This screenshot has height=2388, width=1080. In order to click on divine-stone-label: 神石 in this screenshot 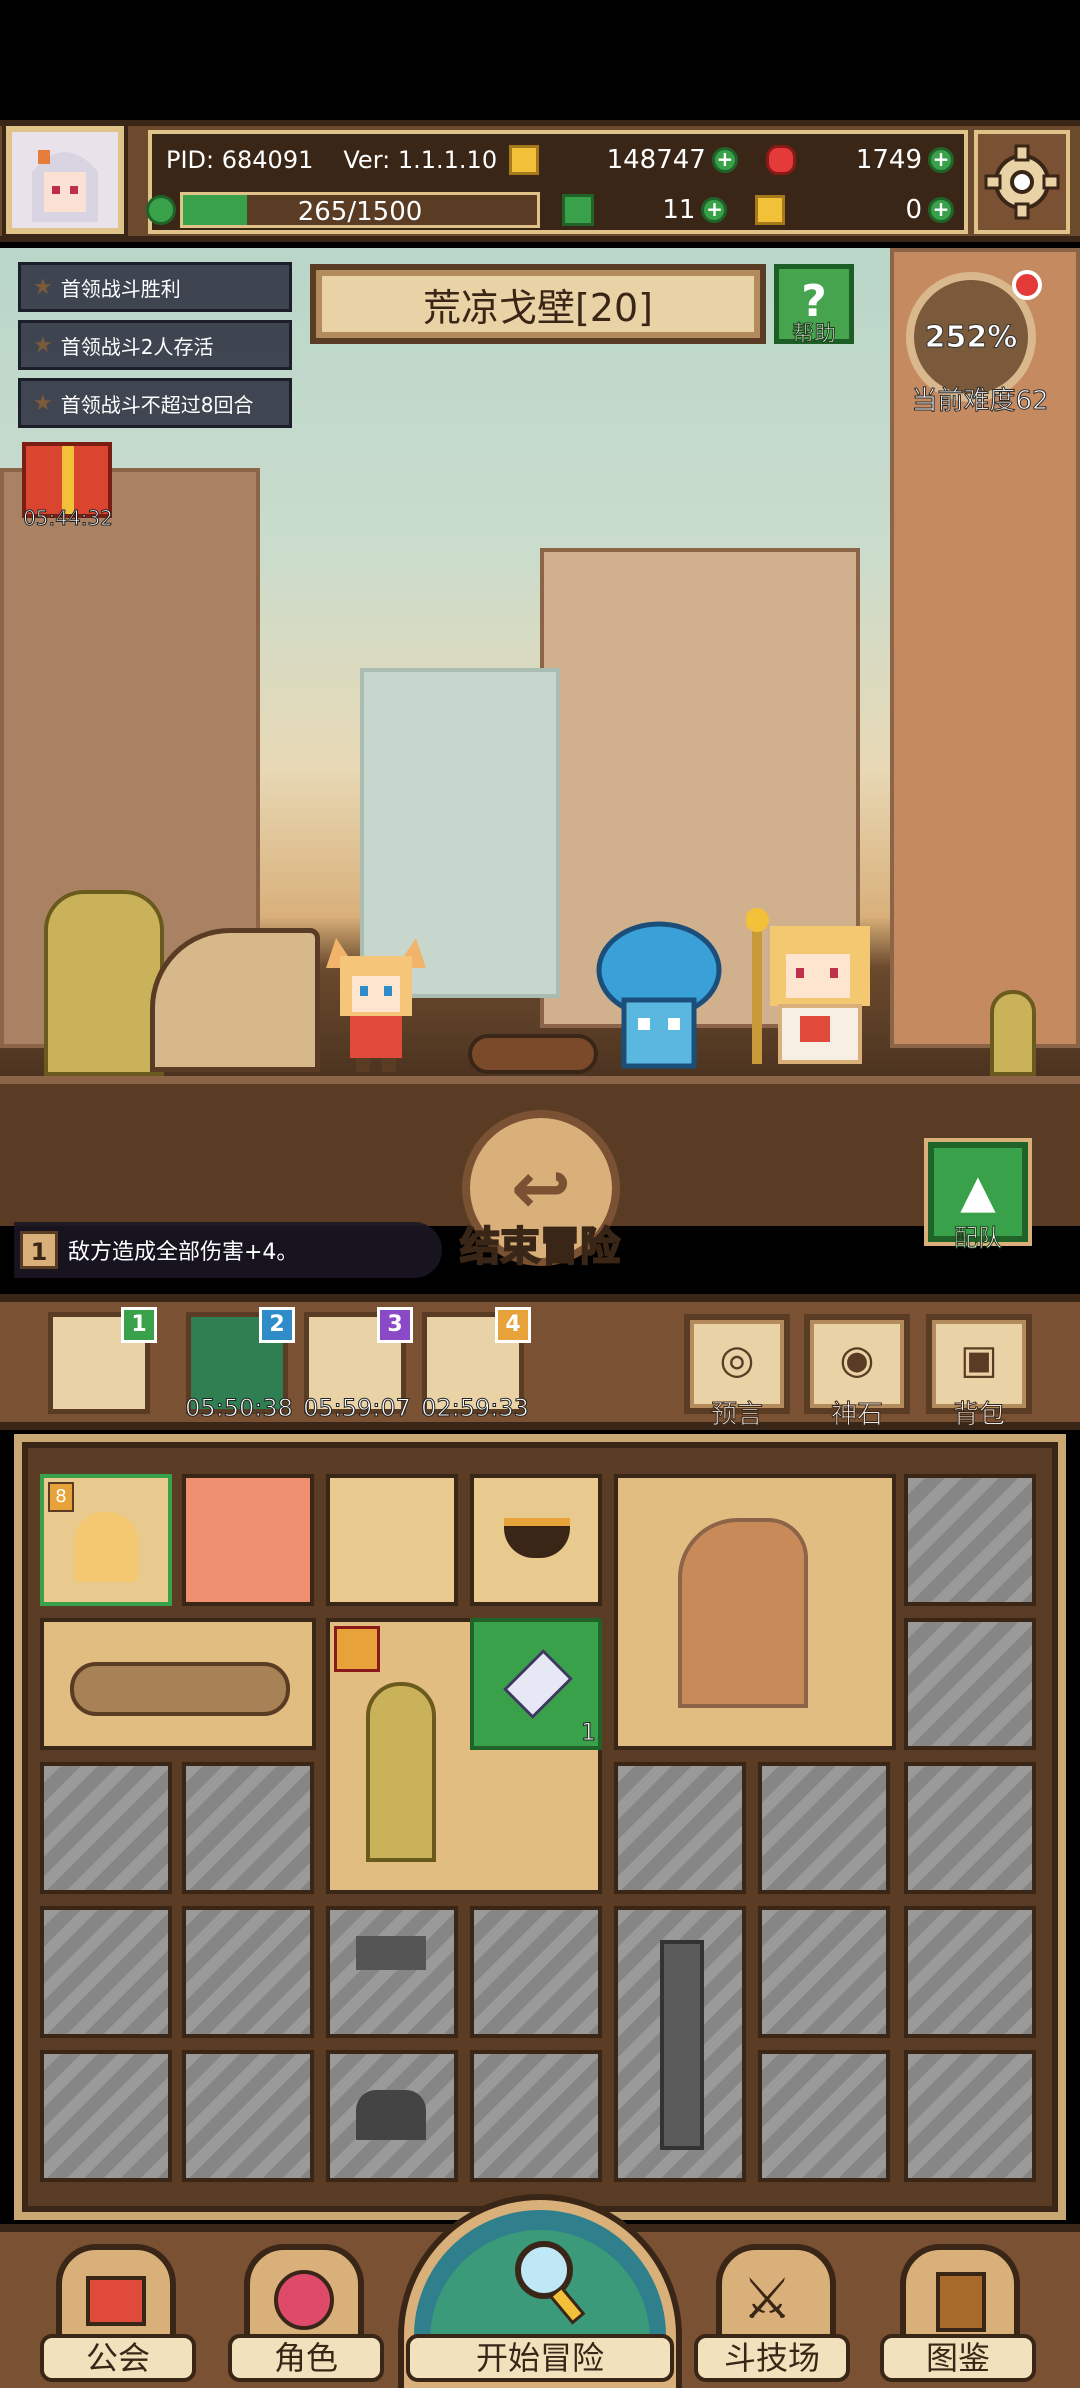, I will do `click(856, 1415)`.